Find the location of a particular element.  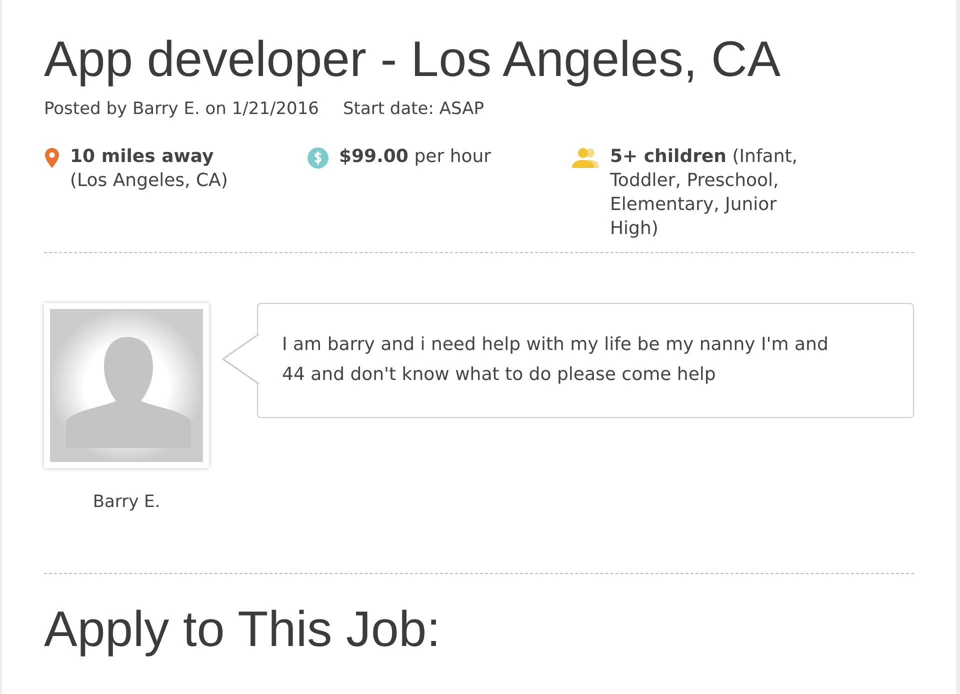

poster-name: Barry E. is located at coordinates (126, 502).